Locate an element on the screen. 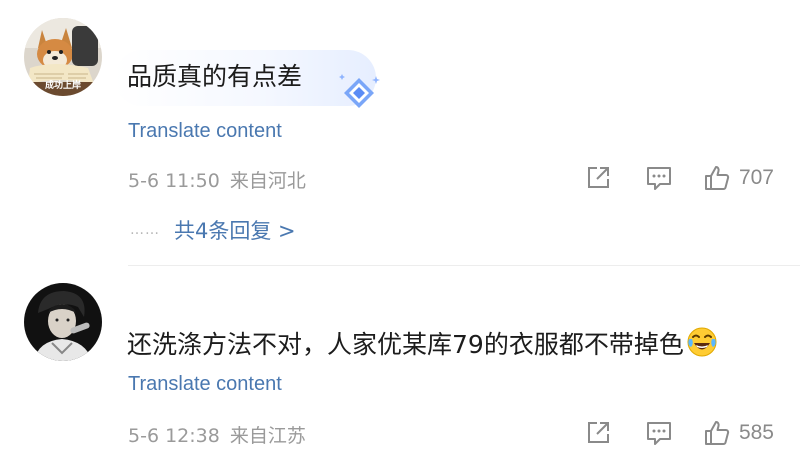 The width and height of the screenshot is (800, 460). comment-text: 品质真的有点差 is located at coordinates (215, 76).